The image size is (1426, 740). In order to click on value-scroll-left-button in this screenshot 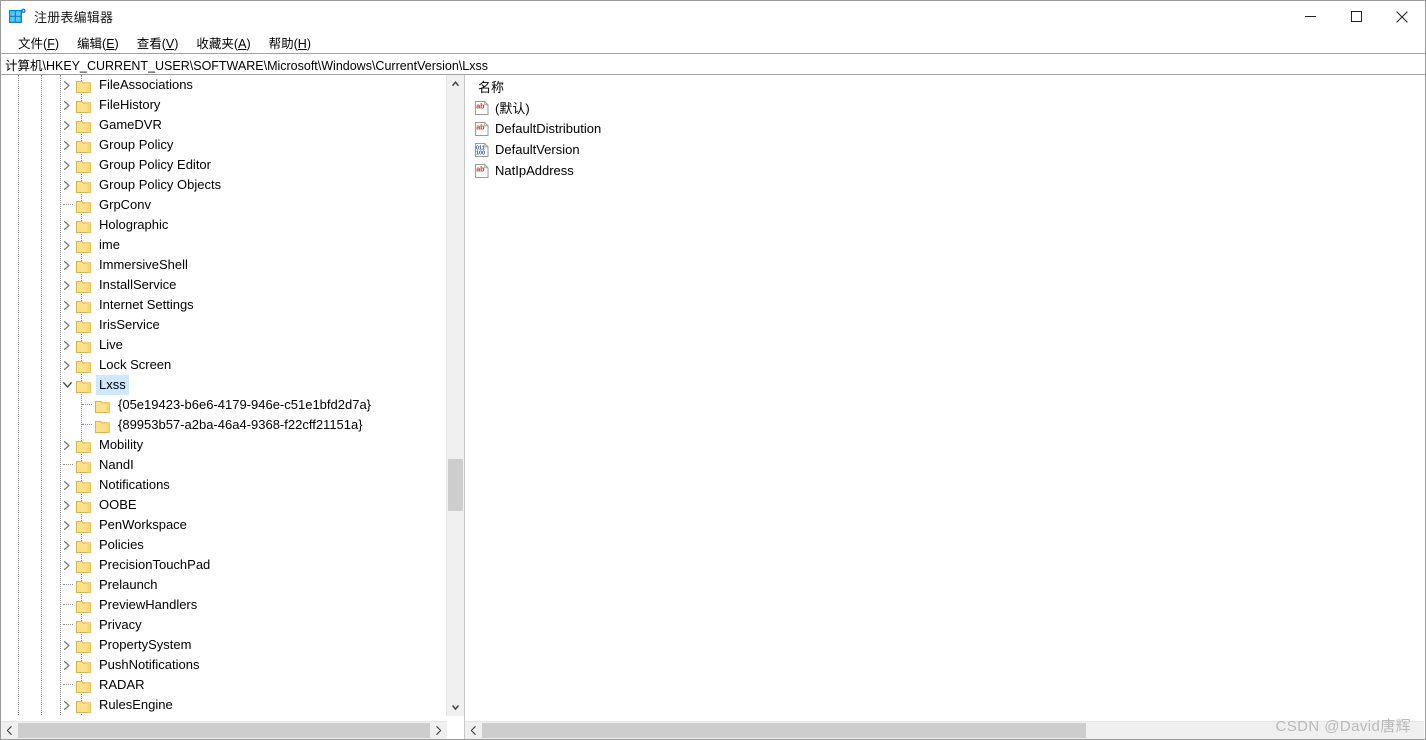, I will do `click(473, 730)`.